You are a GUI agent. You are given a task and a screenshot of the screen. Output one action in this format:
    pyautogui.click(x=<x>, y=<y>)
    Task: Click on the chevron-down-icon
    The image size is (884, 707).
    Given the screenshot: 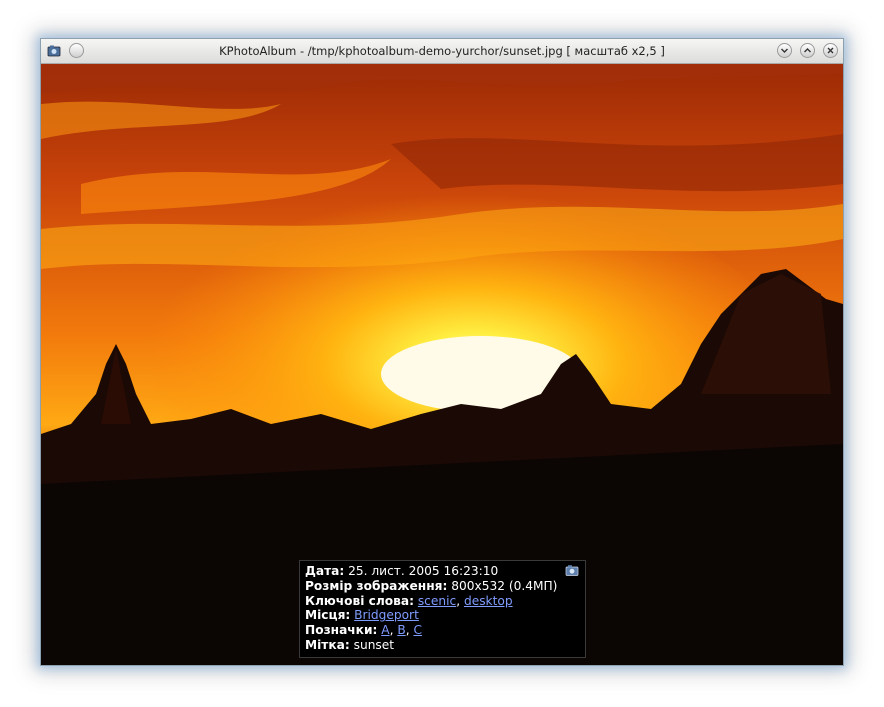 What is the action you would take?
    pyautogui.click(x=784, y=50)
    